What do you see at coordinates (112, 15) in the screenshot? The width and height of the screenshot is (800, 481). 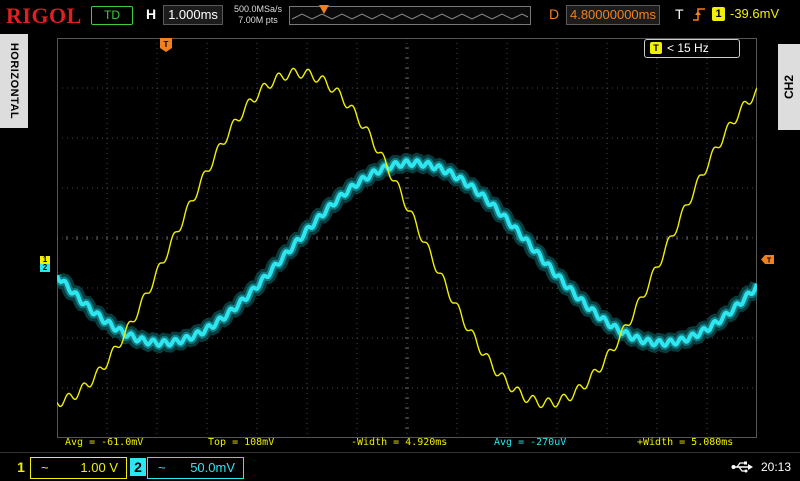 I see `run-state-badge: TD` at bounding box center [112, 15].